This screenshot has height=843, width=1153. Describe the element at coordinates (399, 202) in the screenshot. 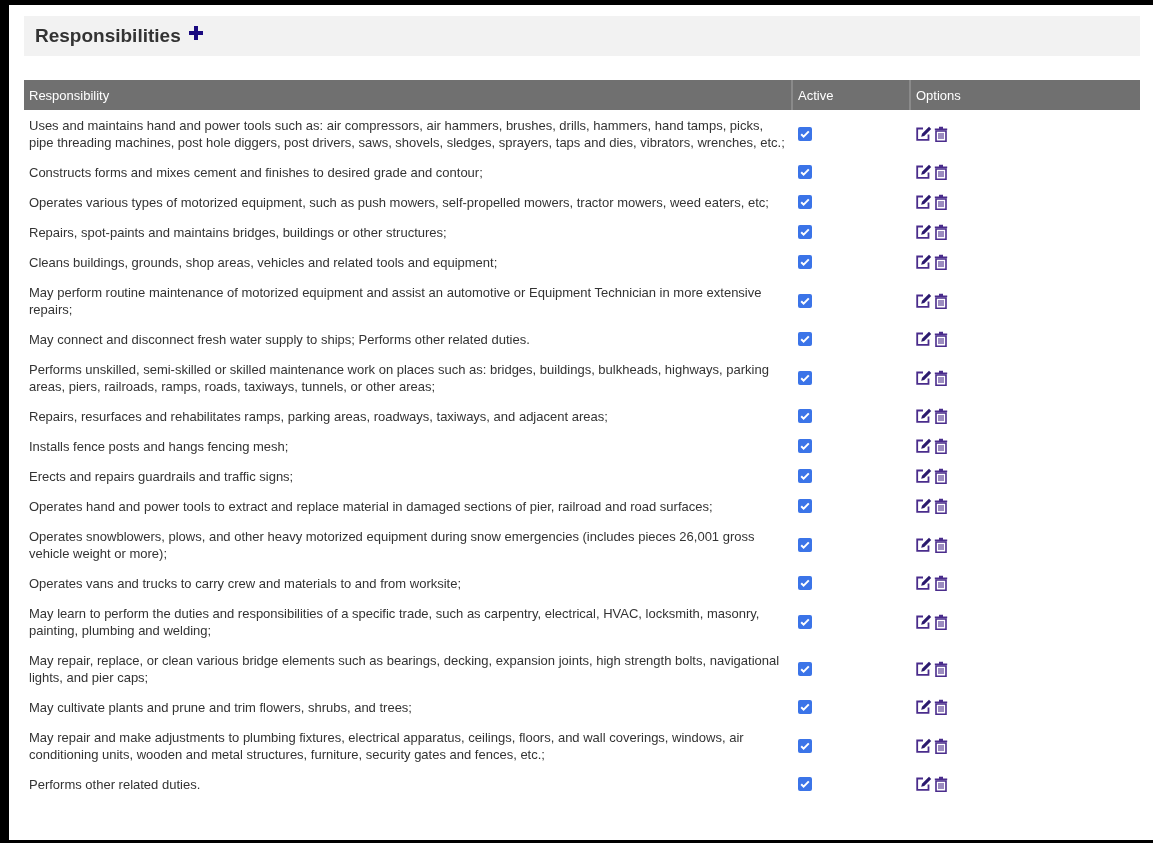

I see `responsibility-cell-text: Operates various types of motorized equipment, such as push mowers, self-propelled mowers, tractor mowers, weed eaters, etc;` at that location.